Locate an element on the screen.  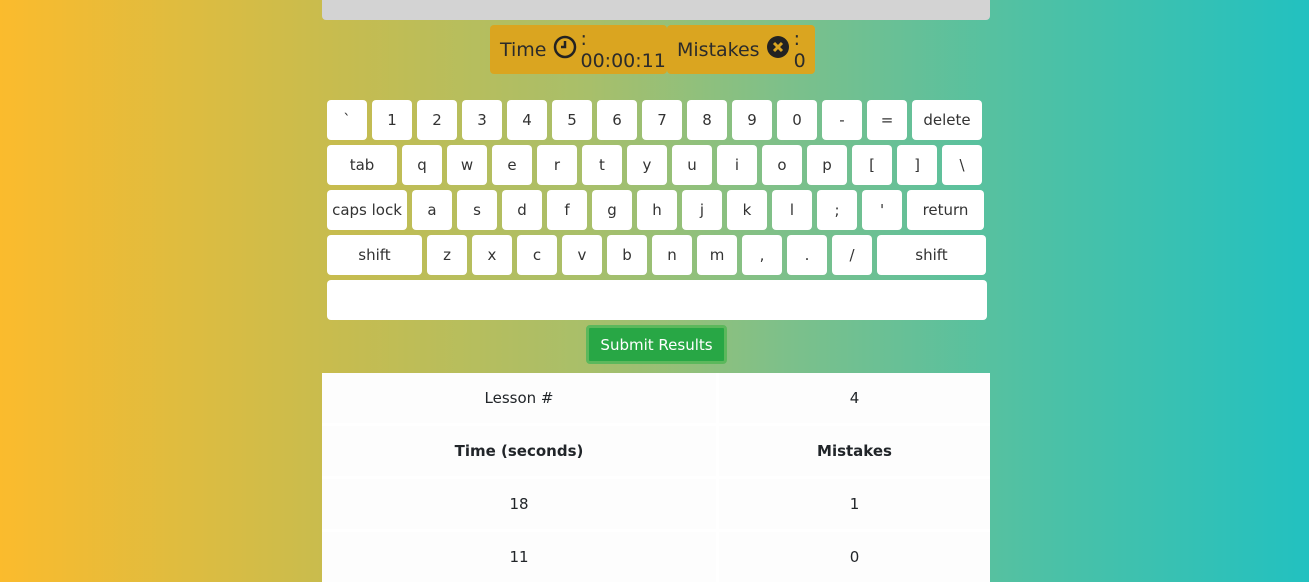
key-8: 8 is located at coordinates (707, 120).